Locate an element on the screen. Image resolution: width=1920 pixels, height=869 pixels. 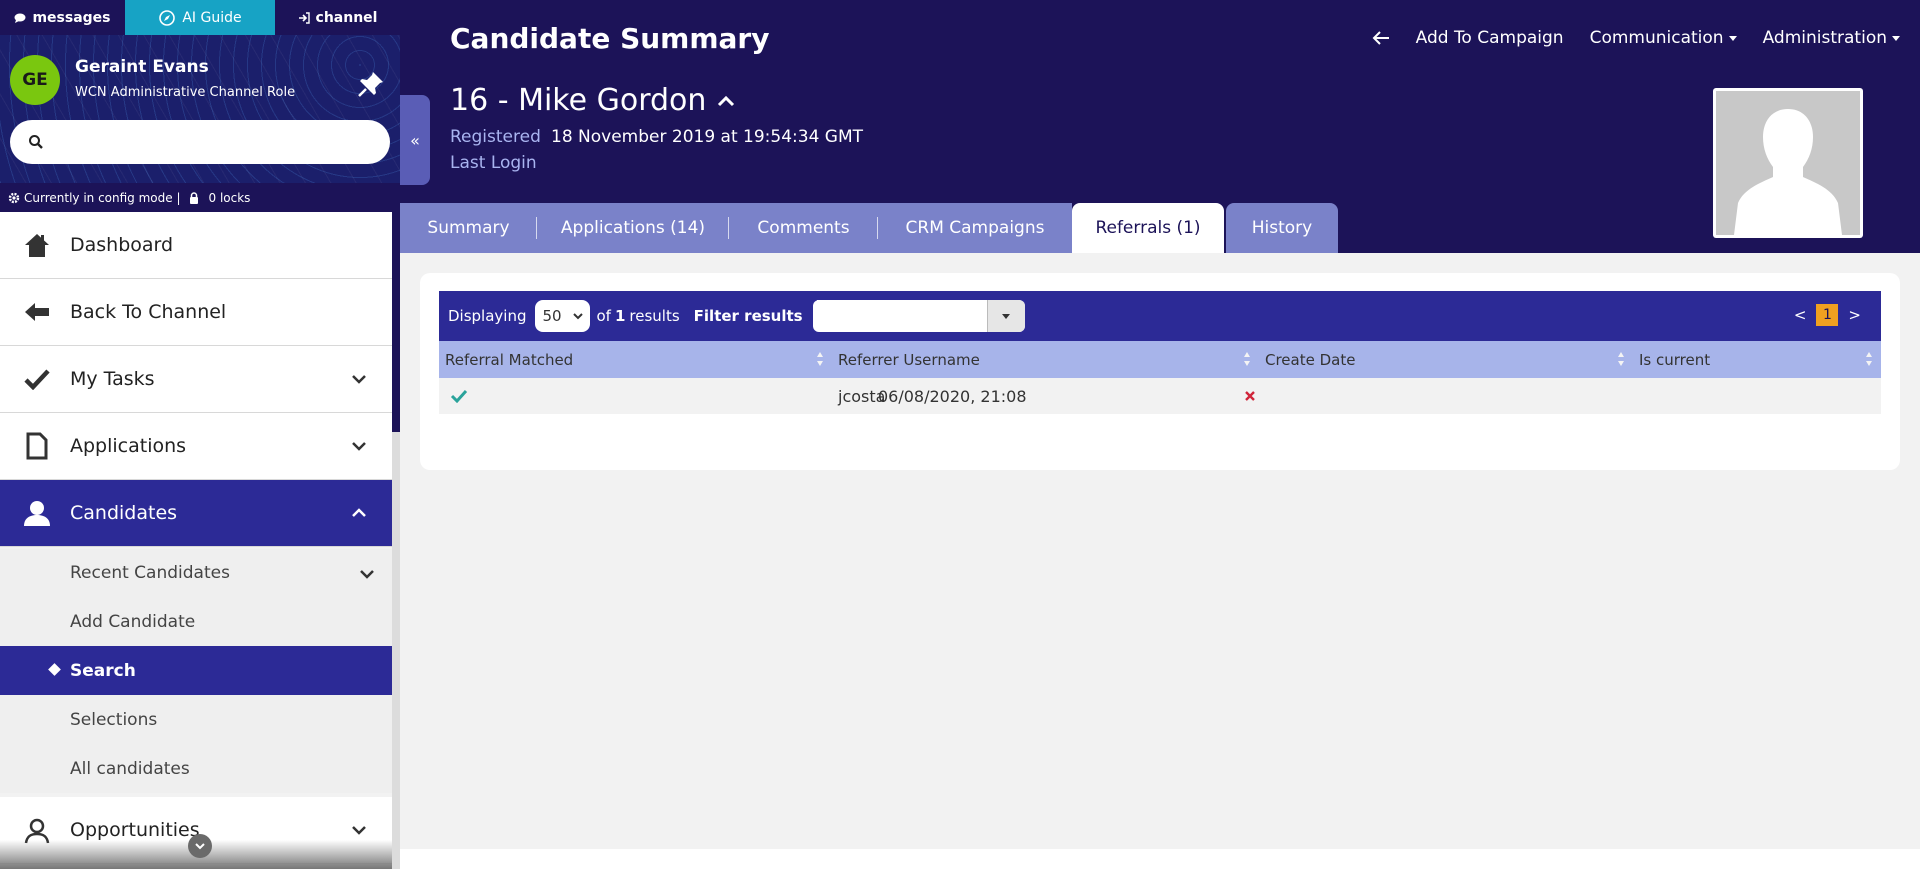
messages-button: messages is located at coordinates (62, 17).